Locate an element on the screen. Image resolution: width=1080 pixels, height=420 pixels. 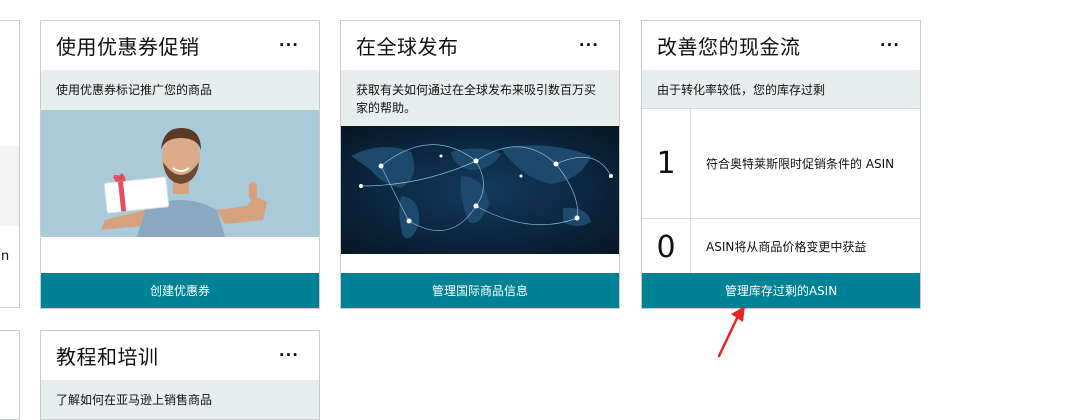
global-card-title: 在全球发布 is located at coordinates (407, 47).